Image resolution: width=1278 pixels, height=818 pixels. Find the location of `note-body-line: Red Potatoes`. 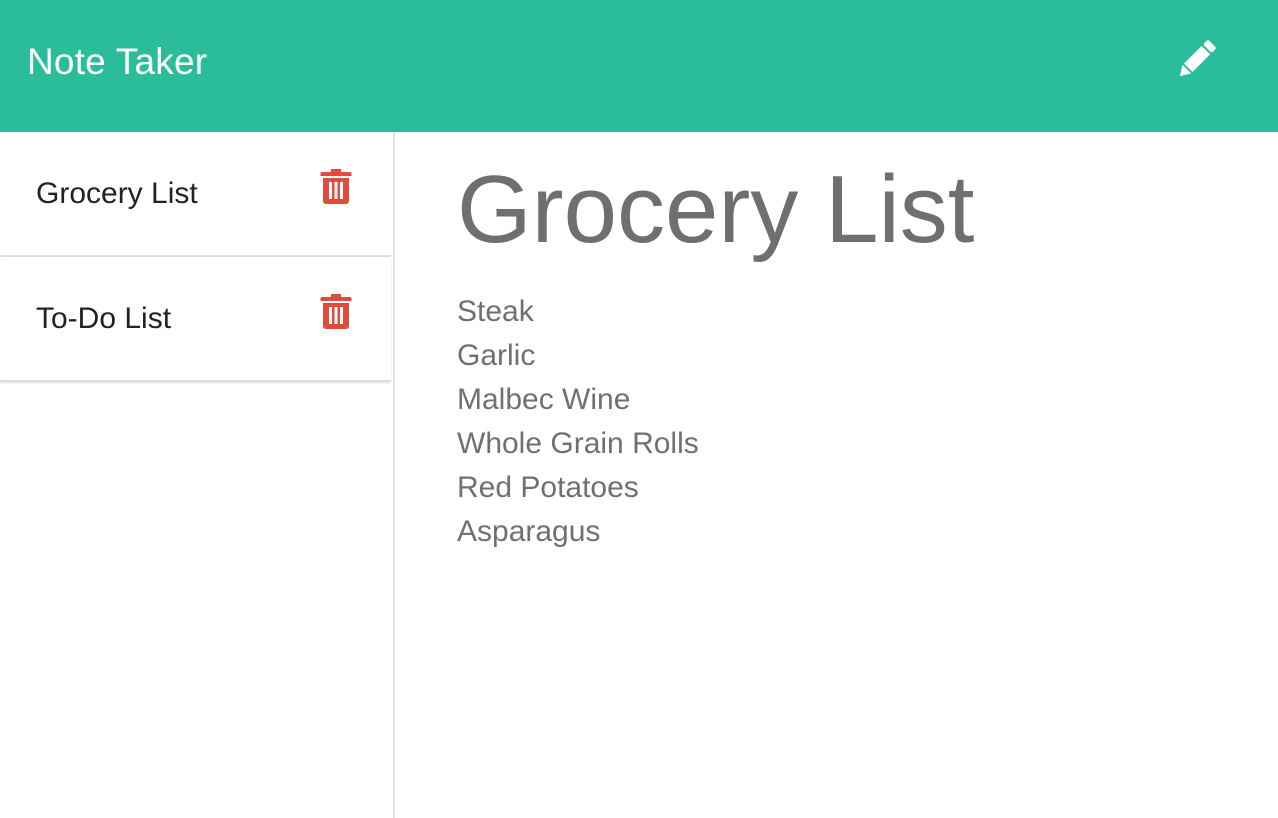

note-body-line: Red Potatoes is located at coordinates (548, 487).